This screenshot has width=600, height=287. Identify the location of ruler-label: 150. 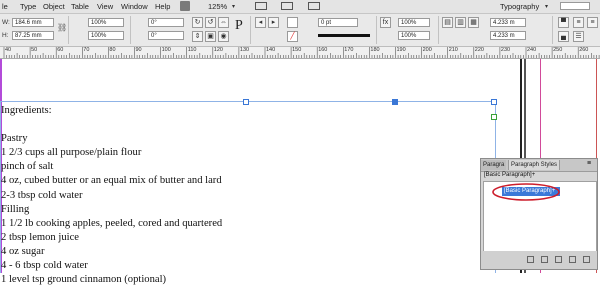
(297, 50).